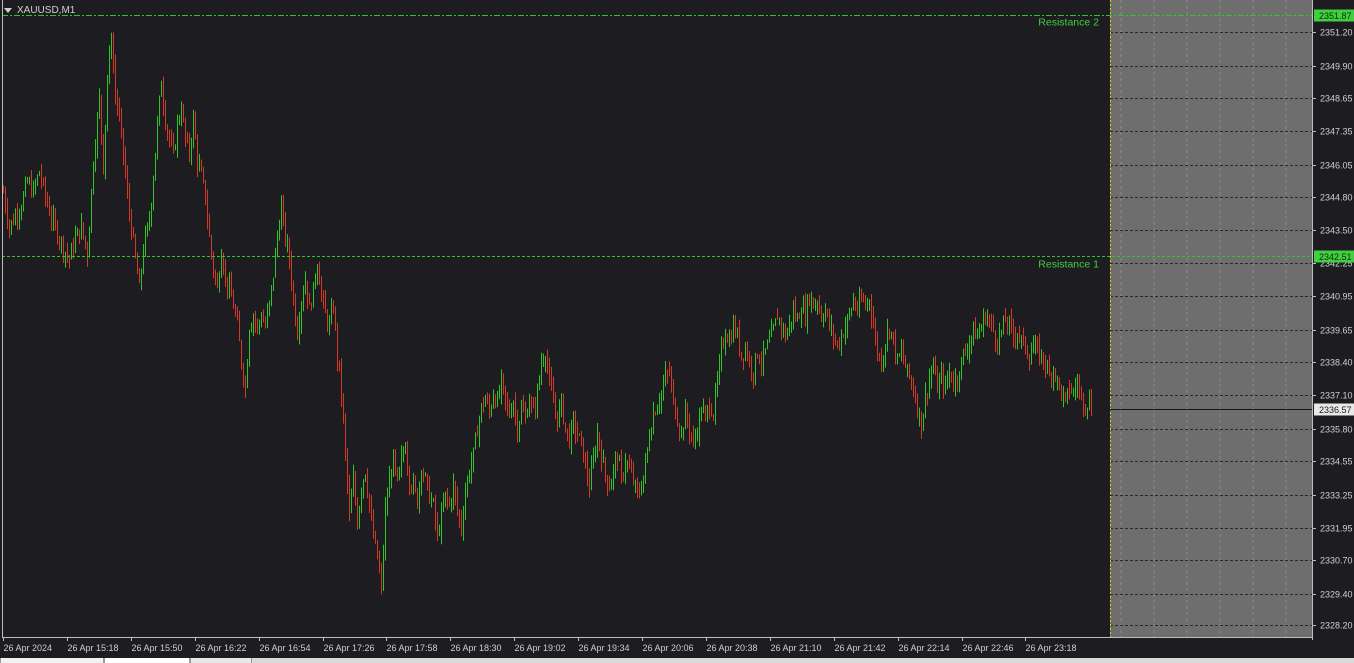 This screenshot has height=663, width=1354. I want to click on time-tick-label: 26 Apr 15:18, so click(93, 648).